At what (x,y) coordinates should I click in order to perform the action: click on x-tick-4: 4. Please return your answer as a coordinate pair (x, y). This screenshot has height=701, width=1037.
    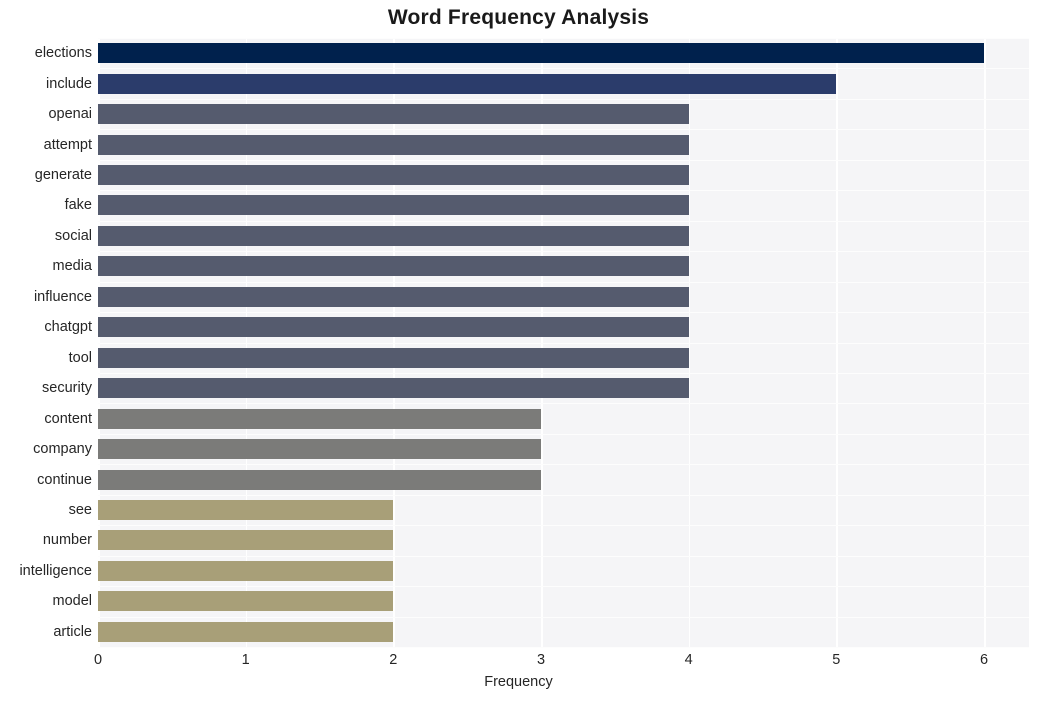
    Looking at the image, I should click on (688, 660).